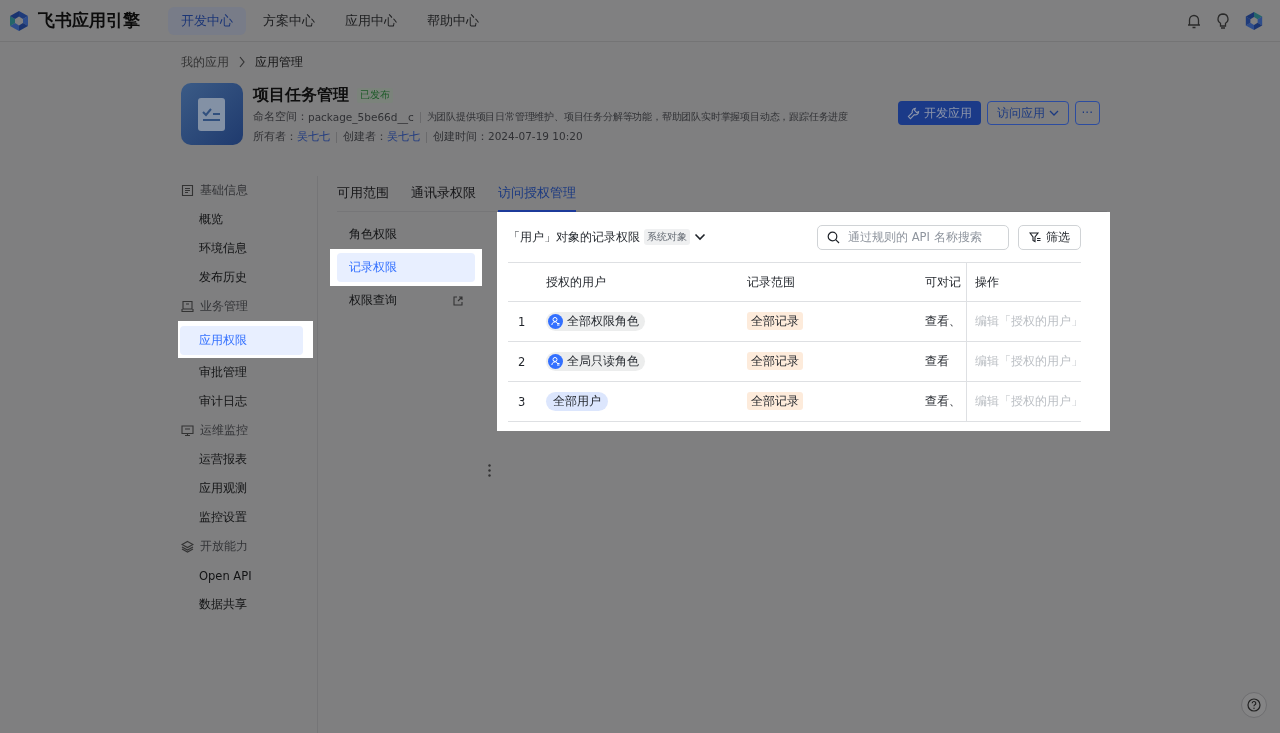  What do you see at coordinates (913, 237) in the screenshot?
I see `search-field: 通过规则的 API 名称搜索` at bounding box center [913, 237].